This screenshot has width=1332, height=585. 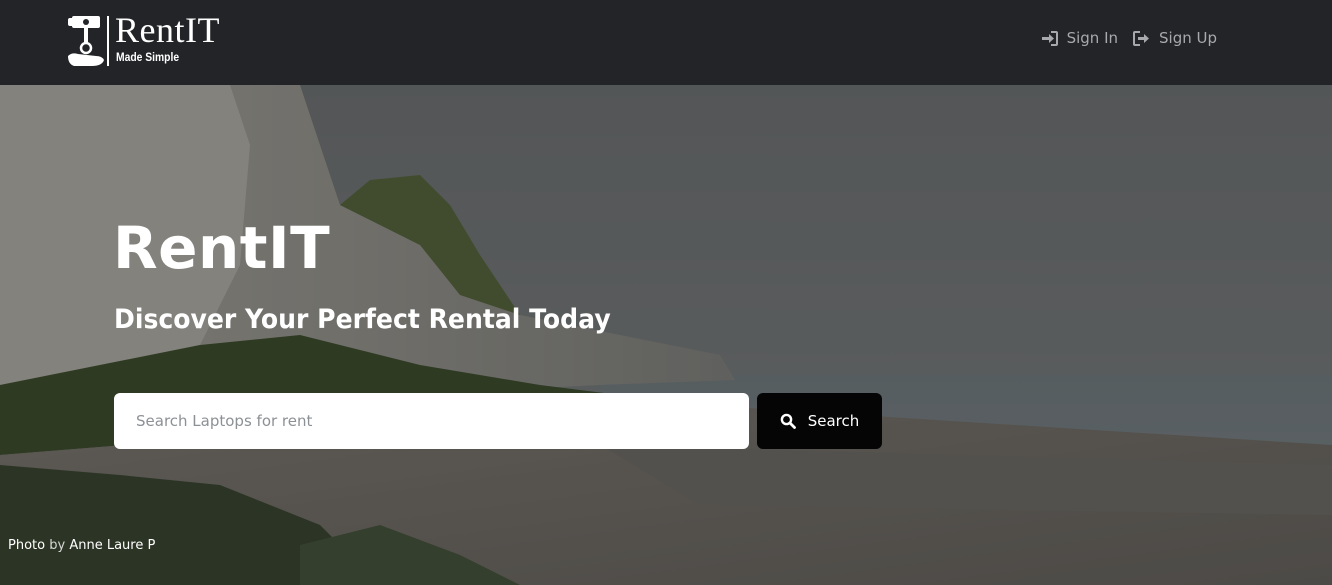 I want to click on brand-divider, so click(x=108, y=41).